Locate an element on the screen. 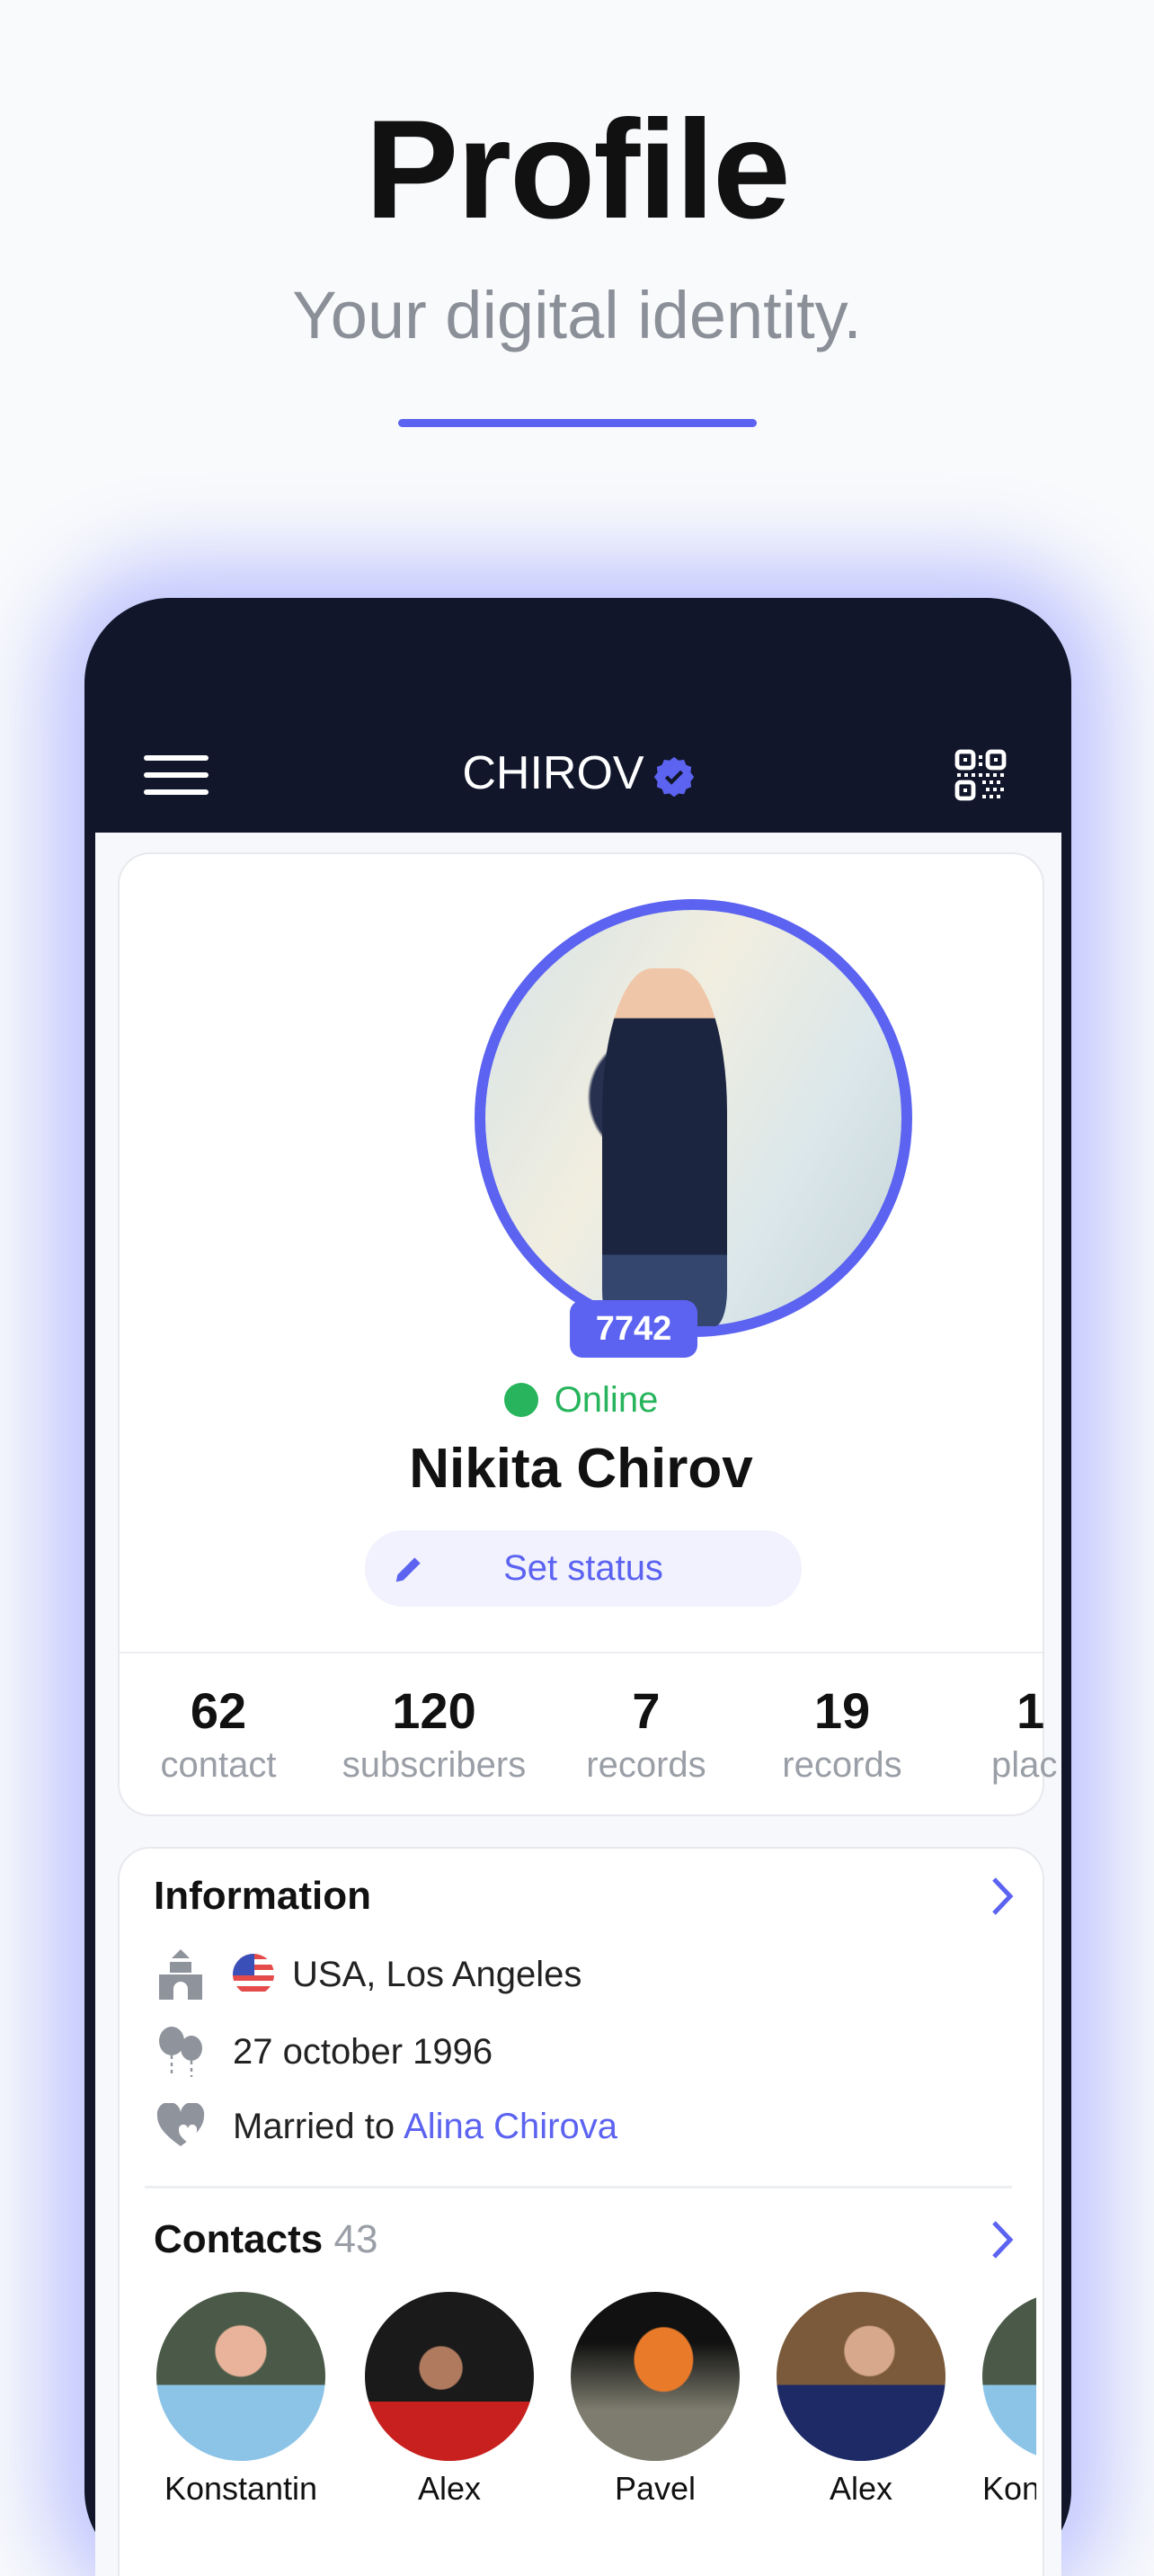 This screenshot has height=2576, width=1154. contact-item: Pavel is located at coordinates (655, 2400).